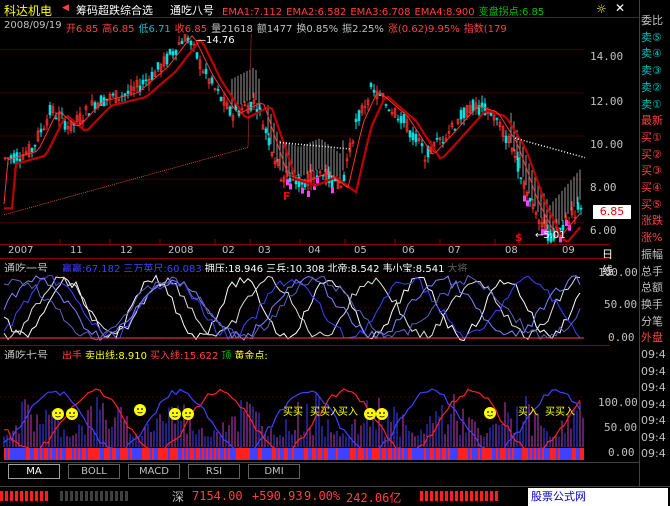 The width and height of the screenshot is (670, 506). Describe the element at coordinates (287, 196) in the screenshot. I see `buy-signal-icon: F` at that location.